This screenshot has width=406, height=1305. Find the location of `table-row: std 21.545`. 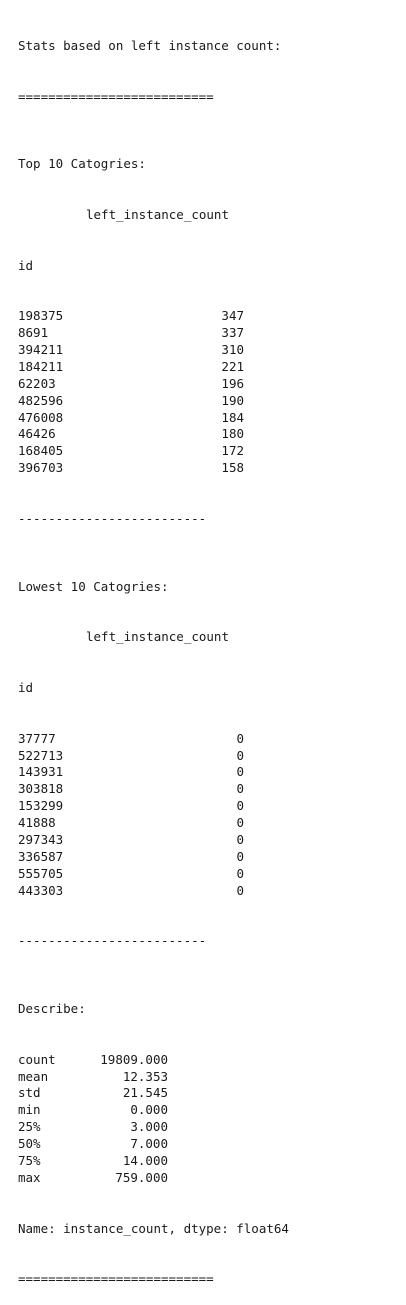

table-row: std 21.545 is located at coordinates (93, 1093).